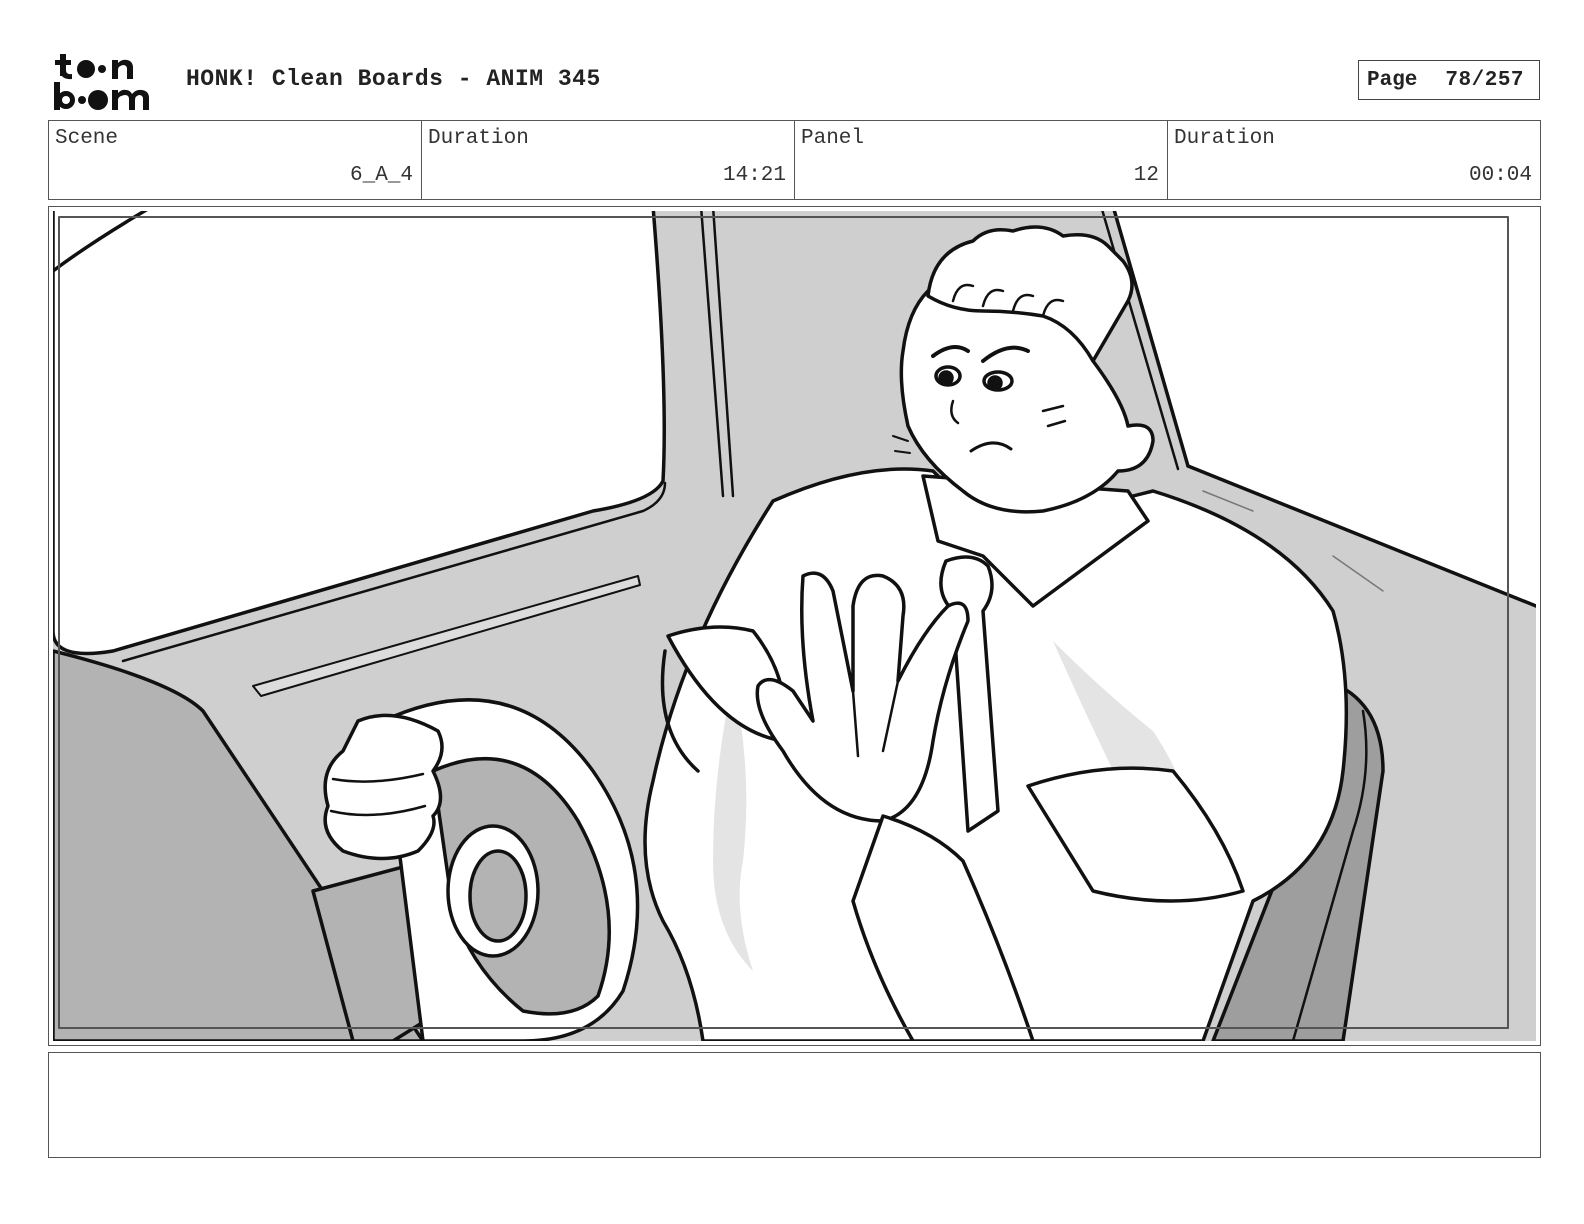 The height and width of the screenshot is (1224, 1584). What do you see at coordinates (393, 79) in the screenshot?
I see `document-title: HONK! Clean Boards - ANIM 345` at bounding box center [393, 79].